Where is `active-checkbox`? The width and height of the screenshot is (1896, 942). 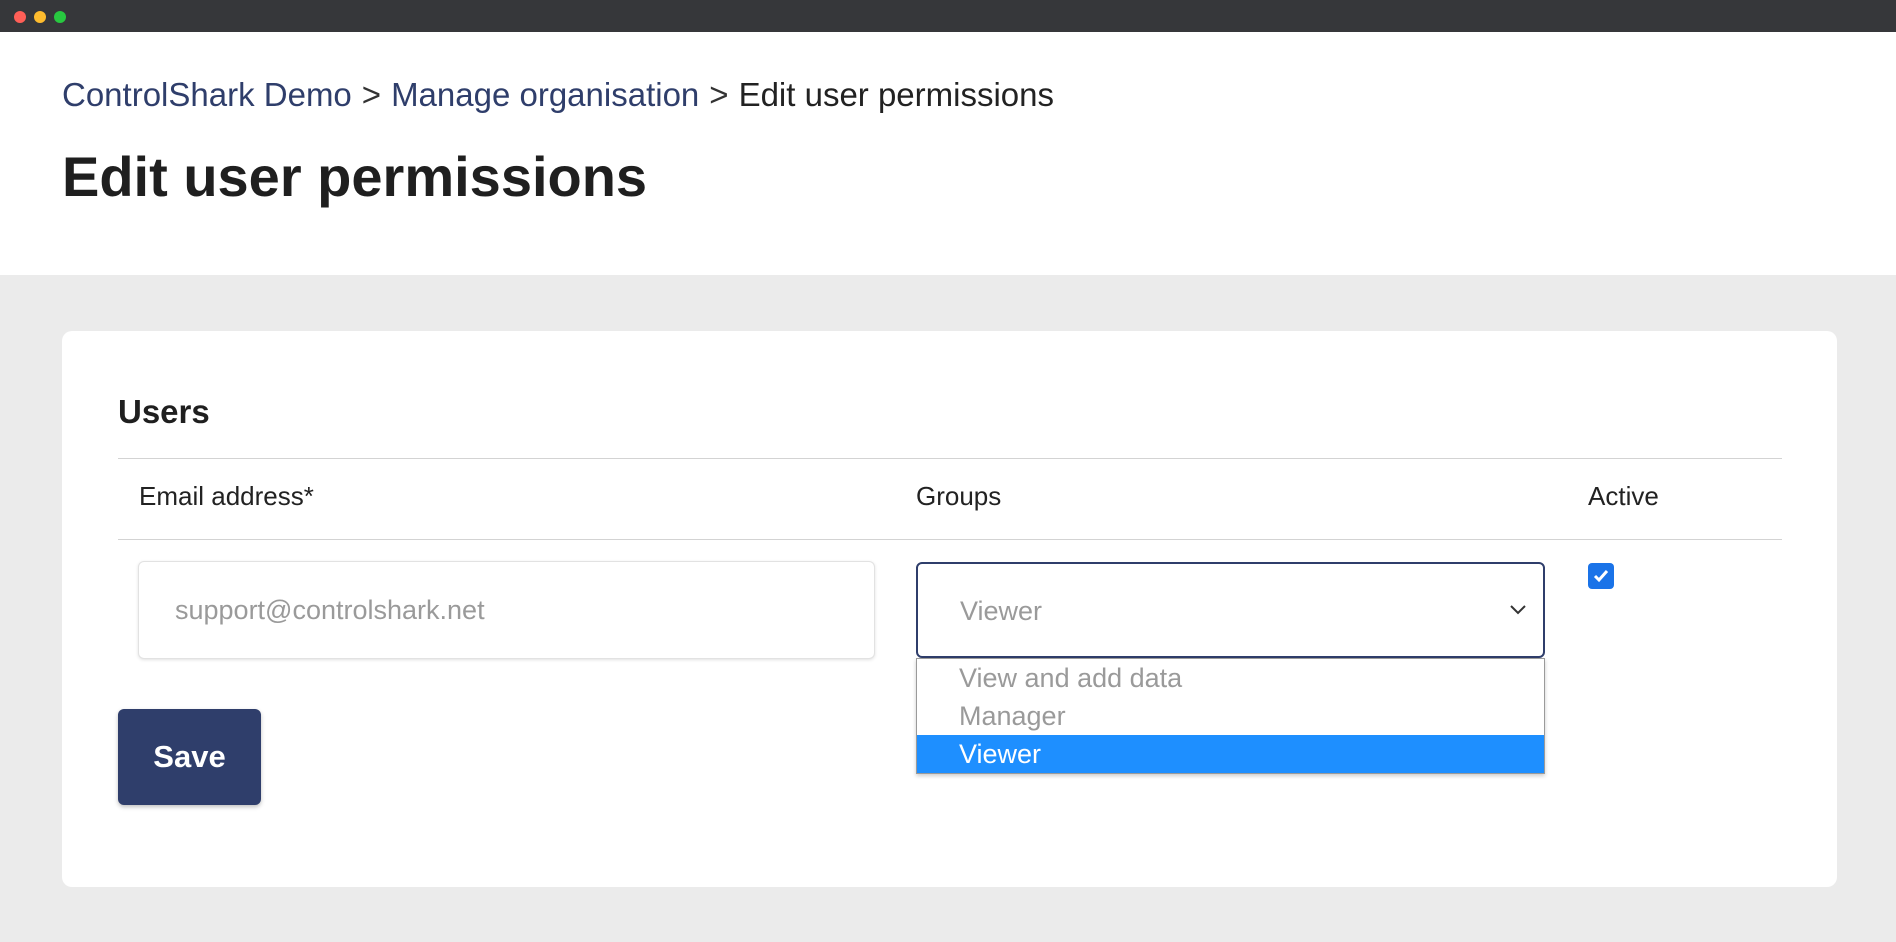 active-checkbox is located at coordinates (1601, 576).